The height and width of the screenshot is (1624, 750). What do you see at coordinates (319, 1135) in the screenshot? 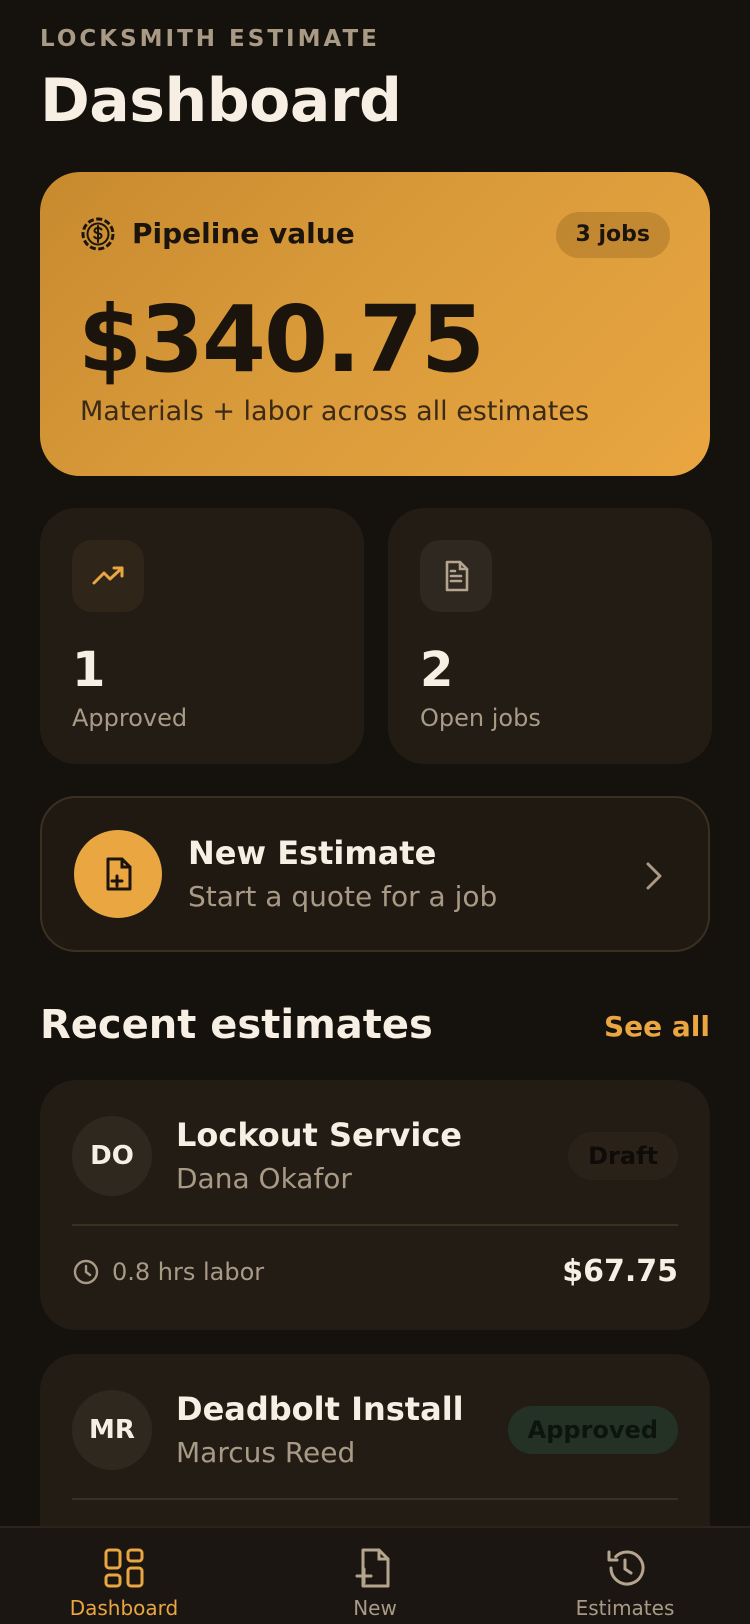
I see `estimate-title: Lockout Service` at bounding box center [319, 1135].